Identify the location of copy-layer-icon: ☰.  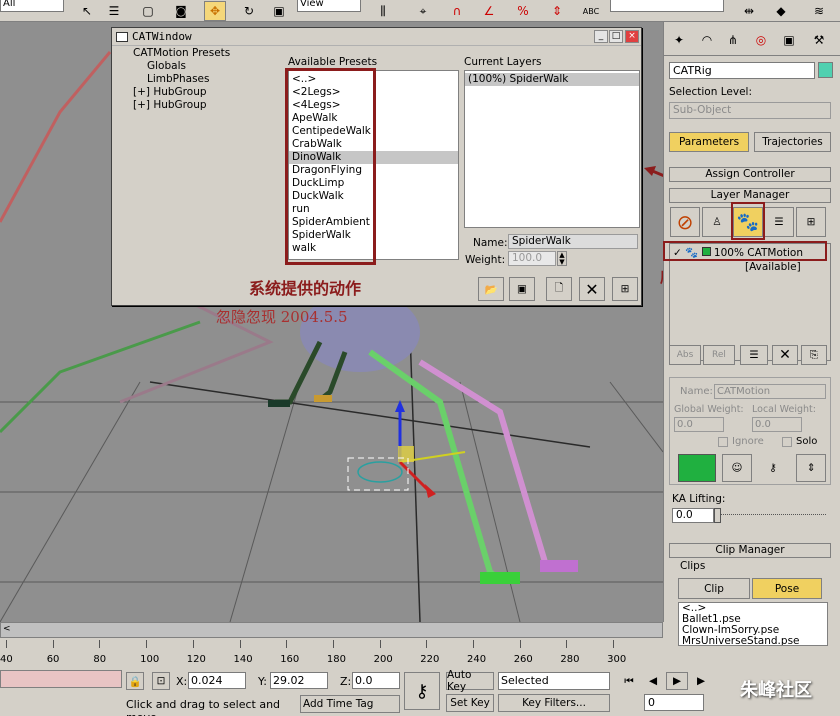
(754, 355).